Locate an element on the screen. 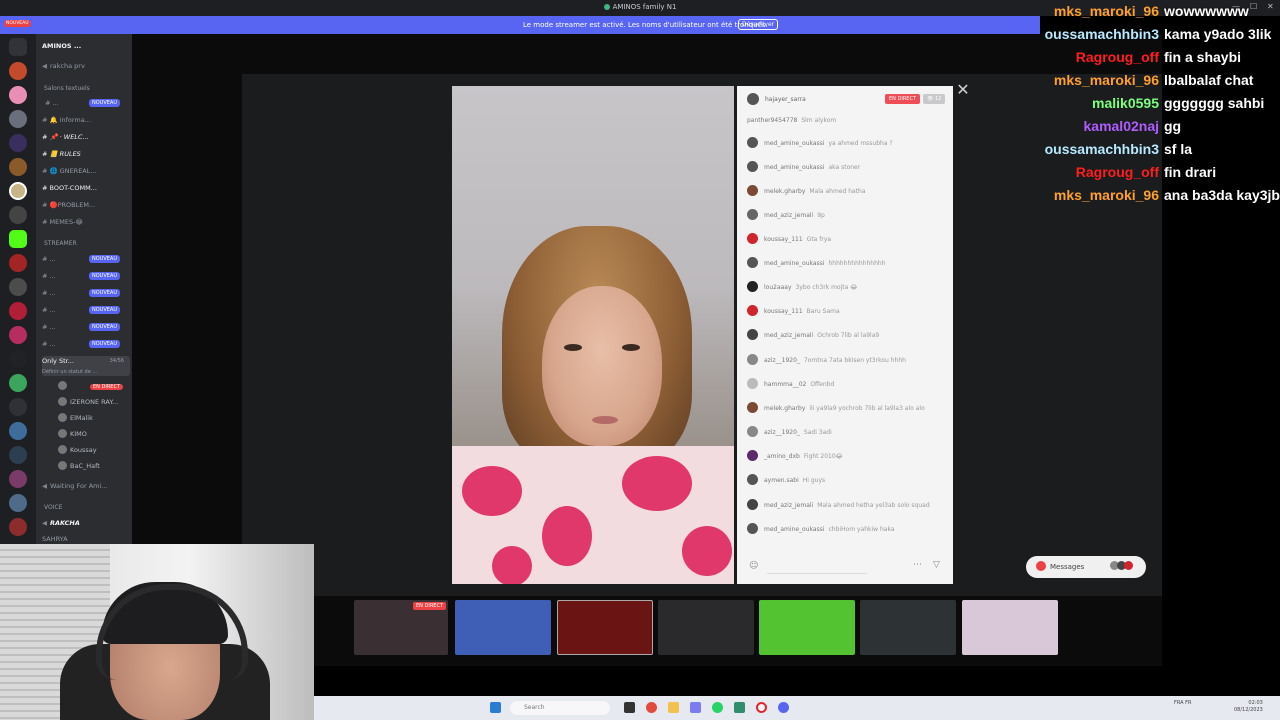  discord-icon is located at coordinates (783, 707).